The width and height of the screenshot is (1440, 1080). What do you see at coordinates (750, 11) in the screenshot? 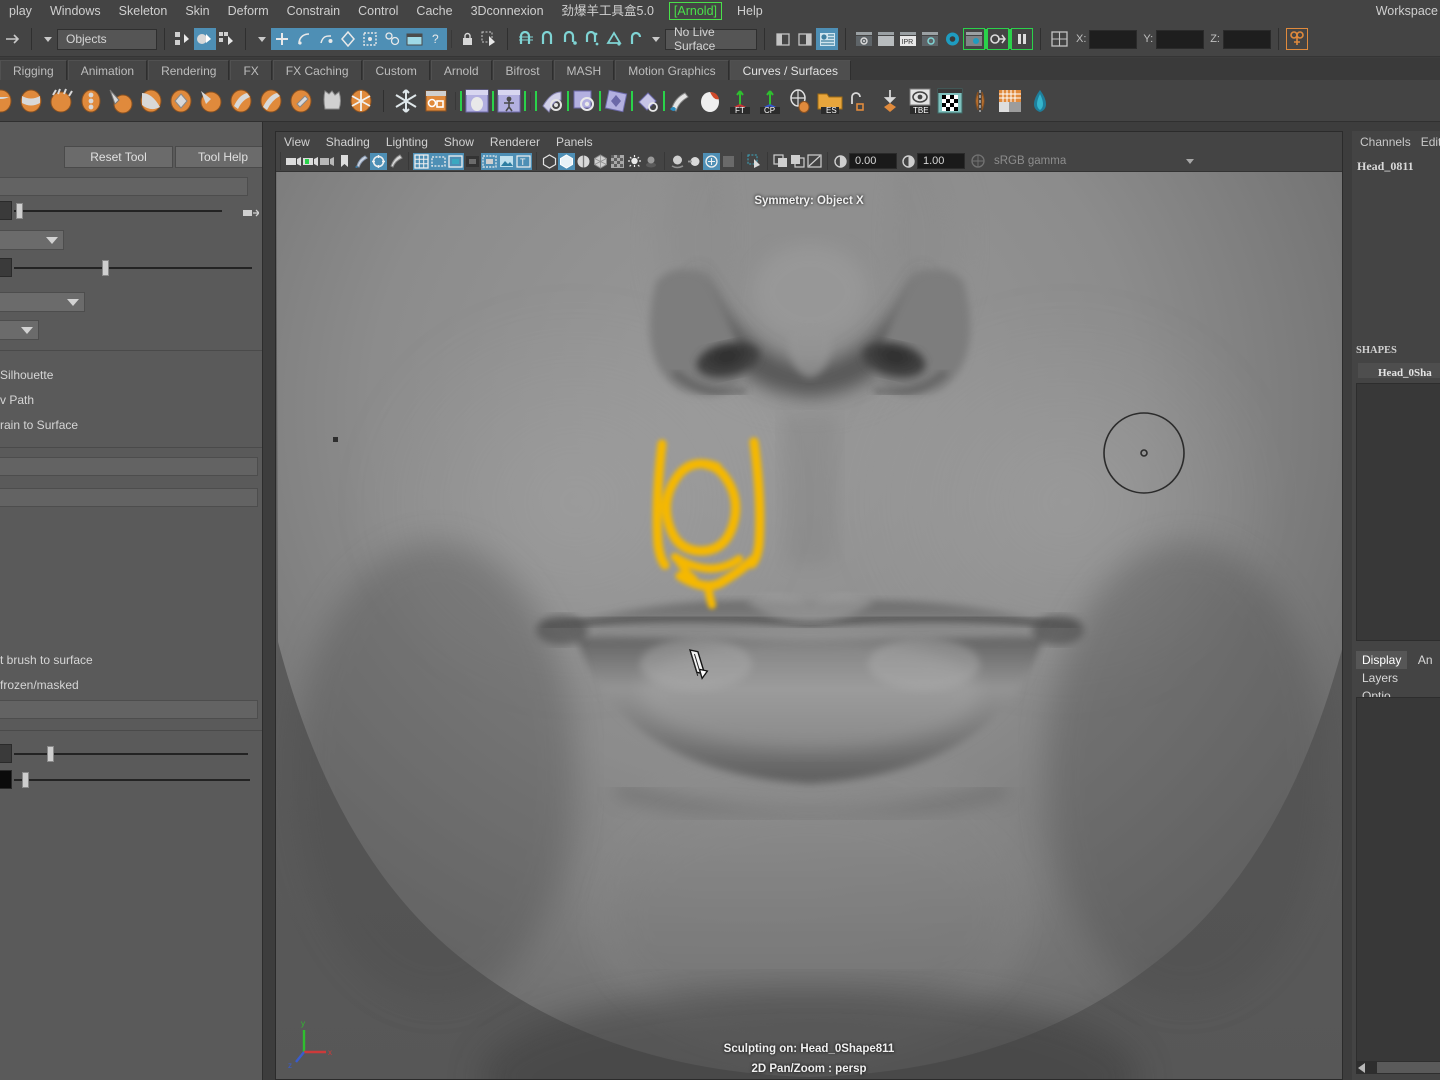
I see `menu-help: Help` at bounding box center [750, 11].